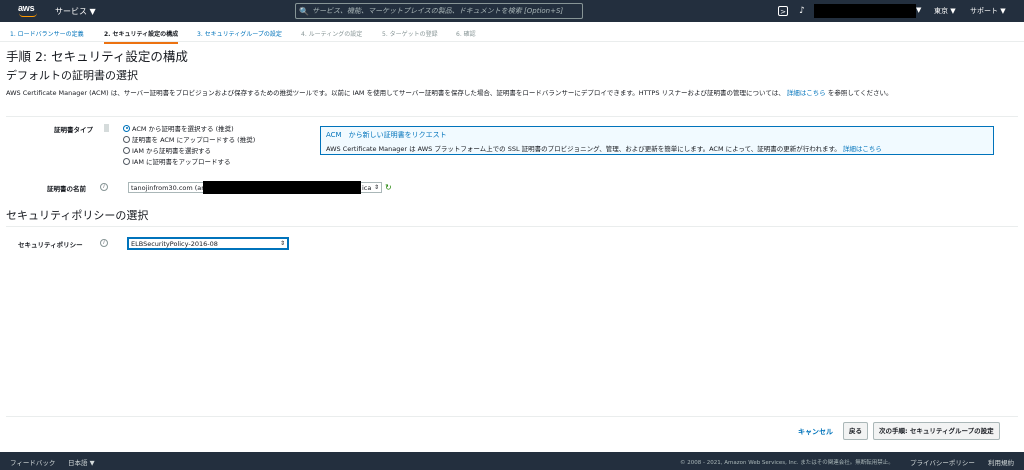 Image resolution: width=1024 pixels, height=470 pixels. I want to click on aws-logo: aws, so click(29, 11).